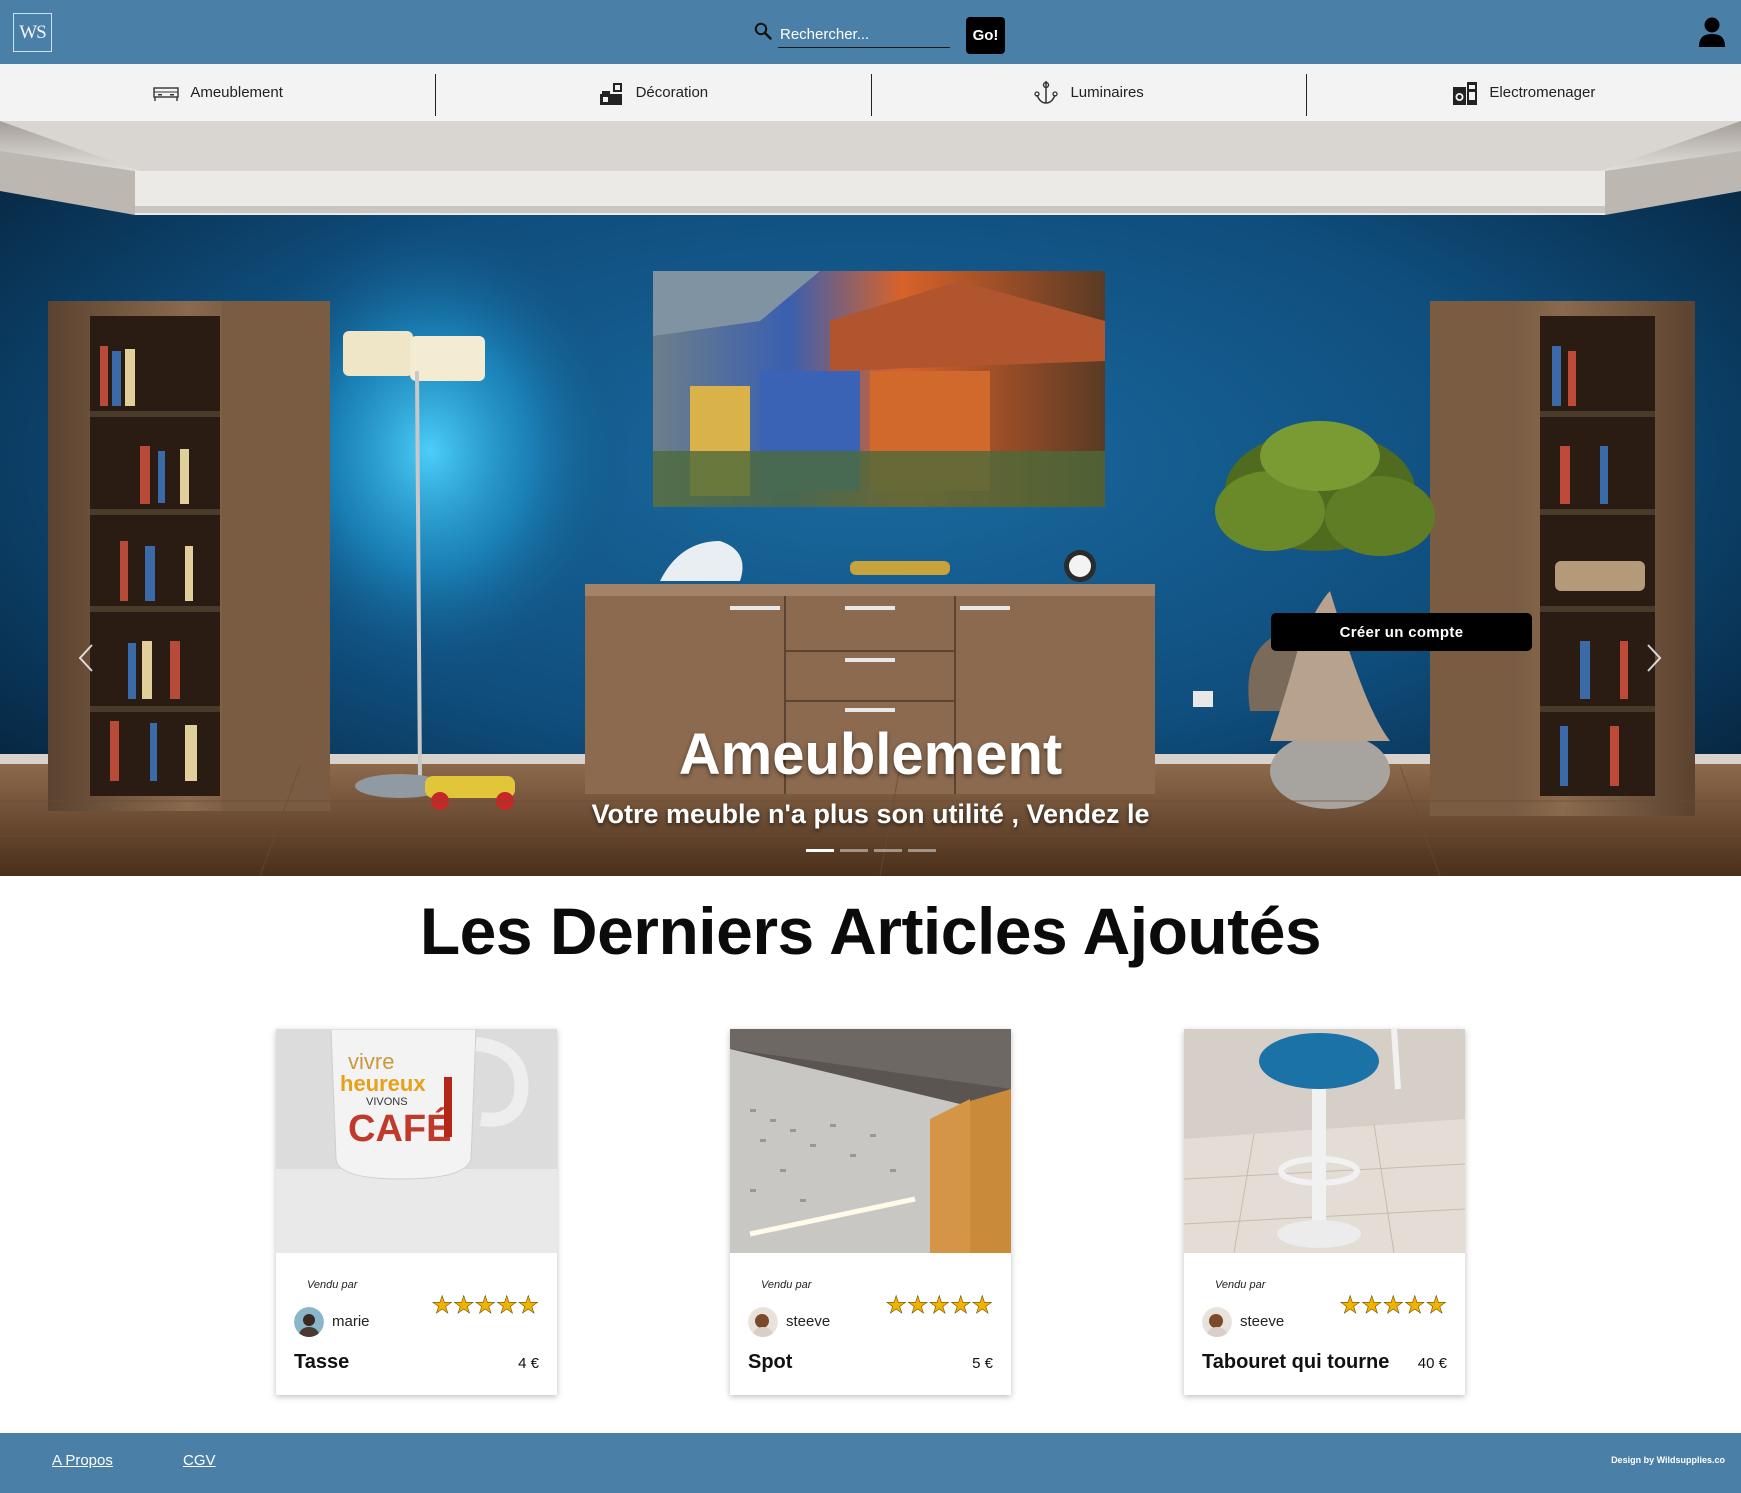 The image size is (1741, 1493). Describe the element at coordinates (199, 1460) in the screenshot. I see `footer-link-cgv: CGV` at that location.